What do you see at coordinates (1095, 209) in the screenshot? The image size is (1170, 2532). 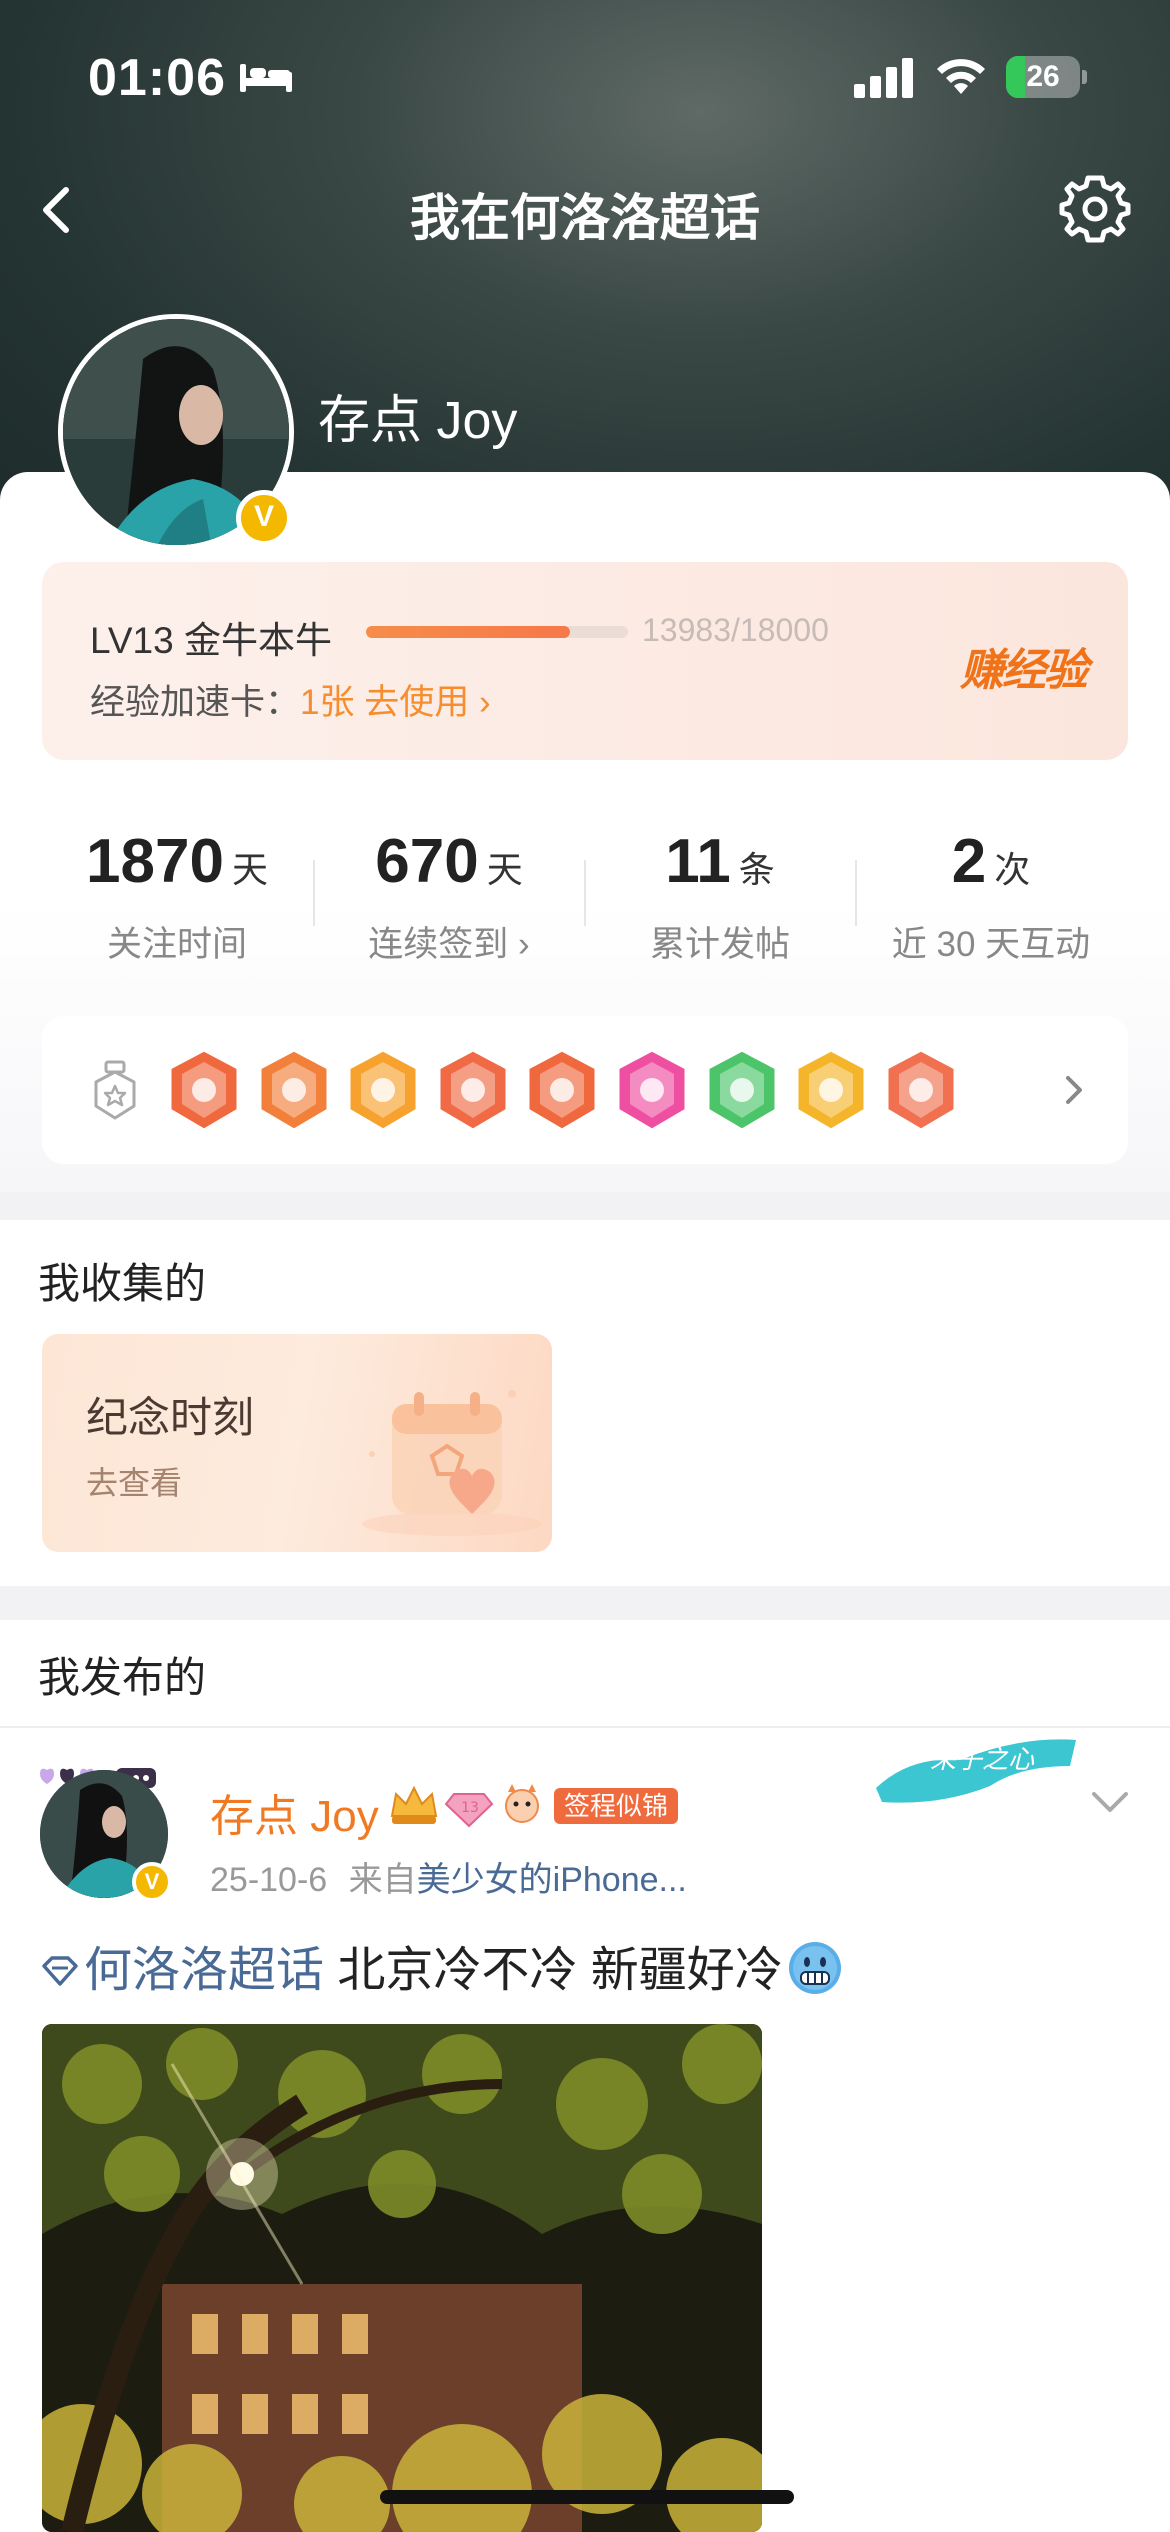 I see `gear-icon` at bounding box center [1095, 209].